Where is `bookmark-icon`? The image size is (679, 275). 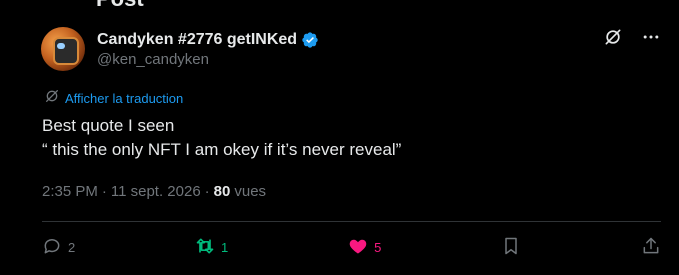
bookmark-icon is located at coordinates (511, 247).